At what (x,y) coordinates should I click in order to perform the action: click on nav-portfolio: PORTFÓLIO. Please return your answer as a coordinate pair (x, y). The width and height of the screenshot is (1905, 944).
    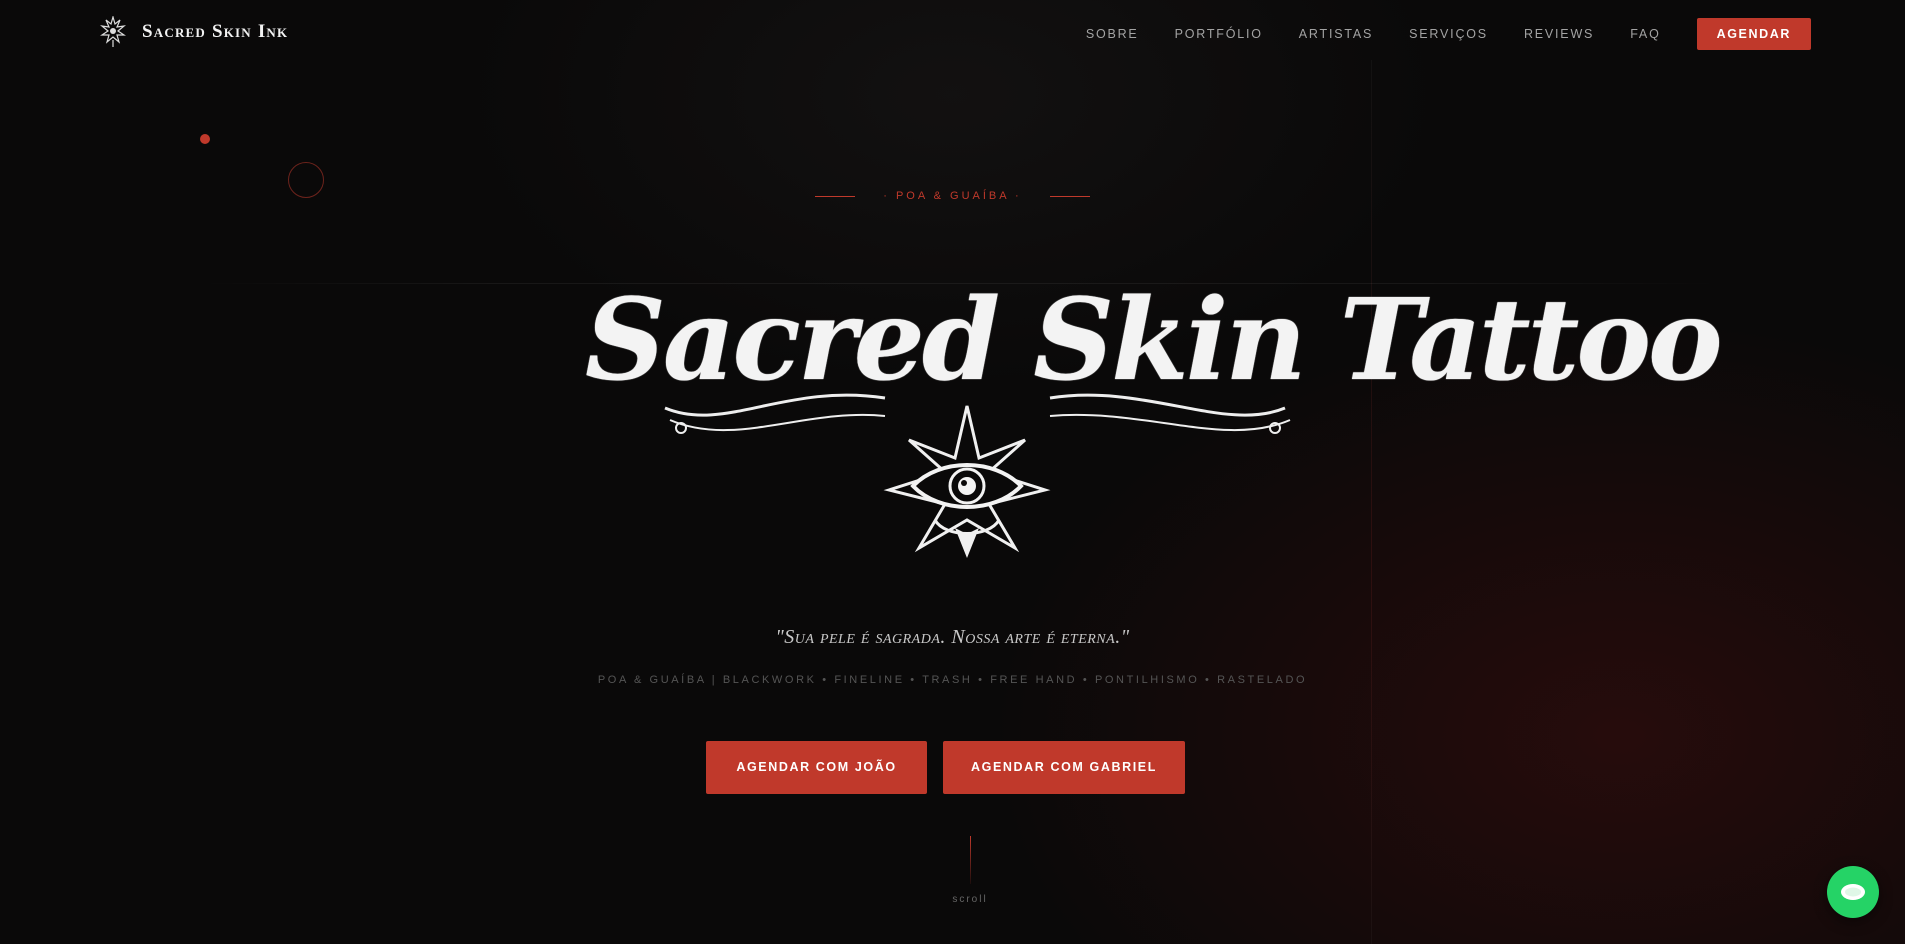
    Looking at the image, I should click on (1219, 34).